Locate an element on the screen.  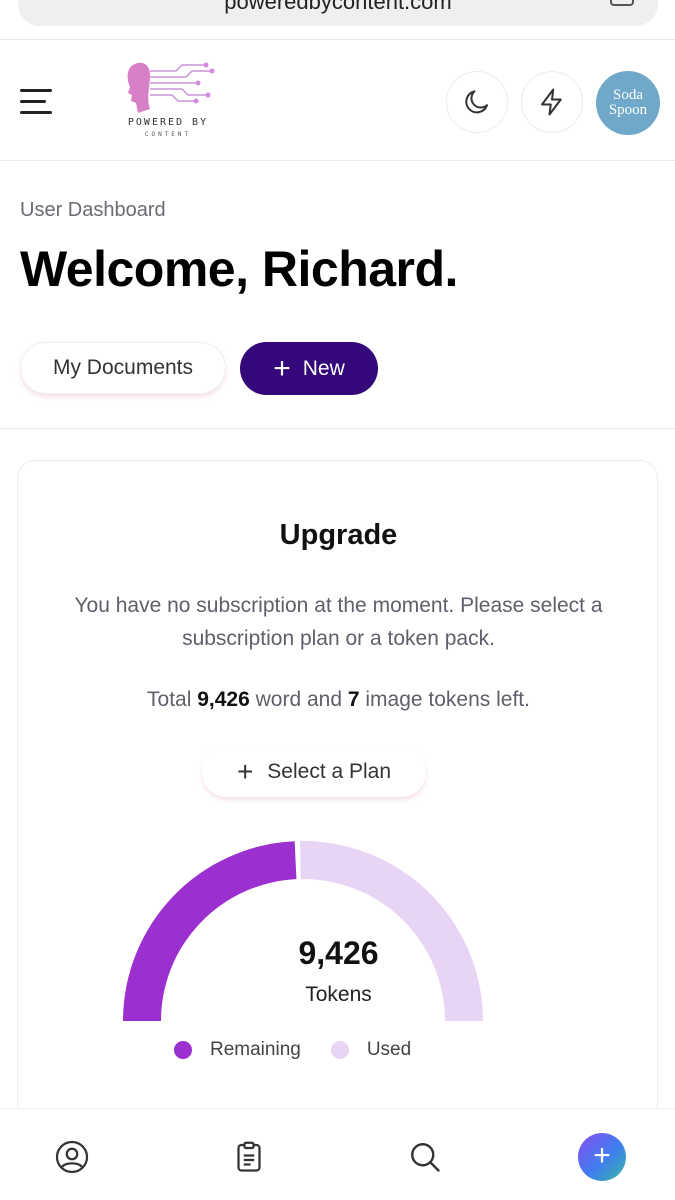
legend-dot-used is located at coordinates (339, 1050).